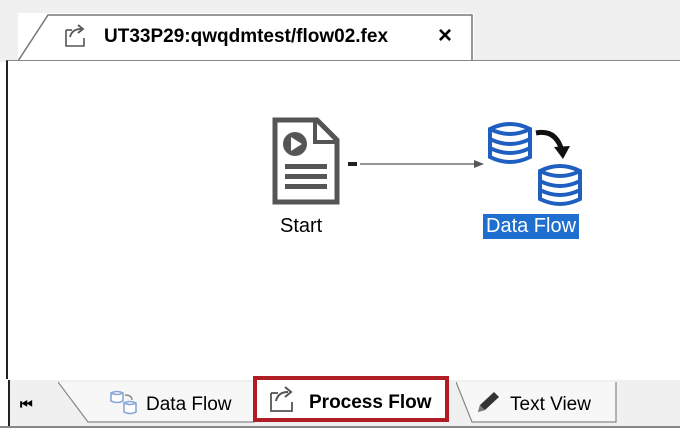  What do you see at coordinates (445, 36) in the screenshot?
I see `close-icon: ×` at bounding box center [445, 36].